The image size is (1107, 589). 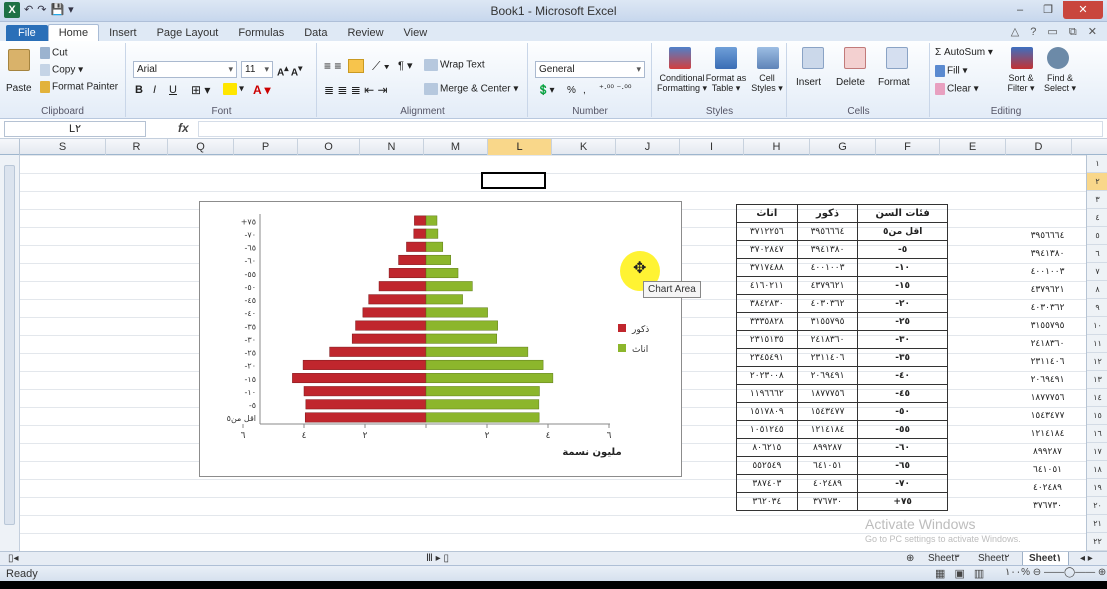 I want to click on fill-button: Fill ▾, so click(x=951, y=71).